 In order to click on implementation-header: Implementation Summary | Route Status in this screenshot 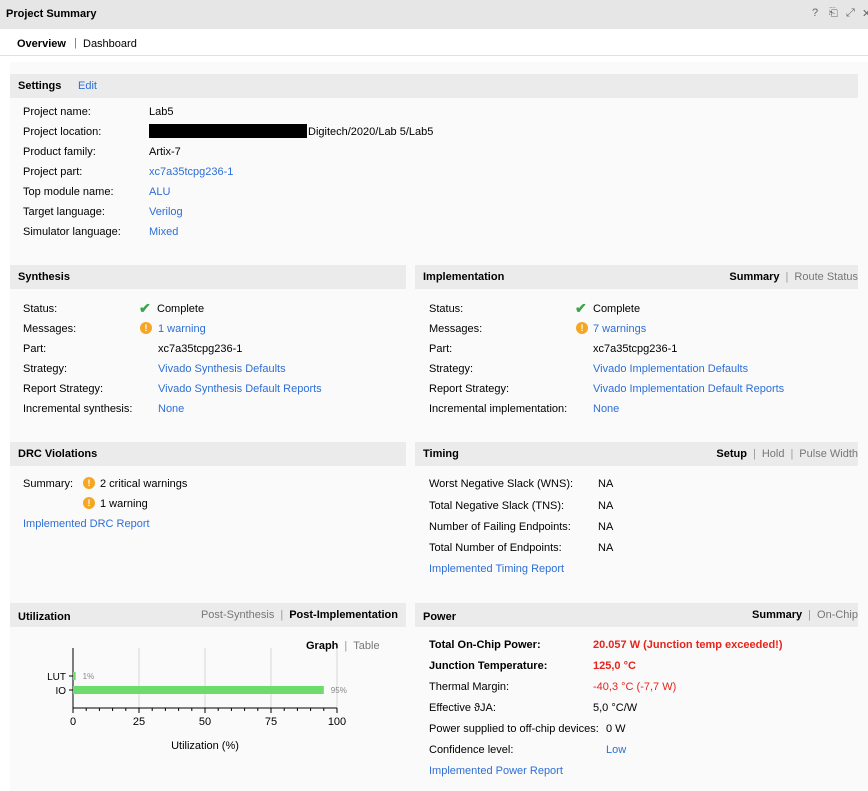, I will do `click(636, 277)`.